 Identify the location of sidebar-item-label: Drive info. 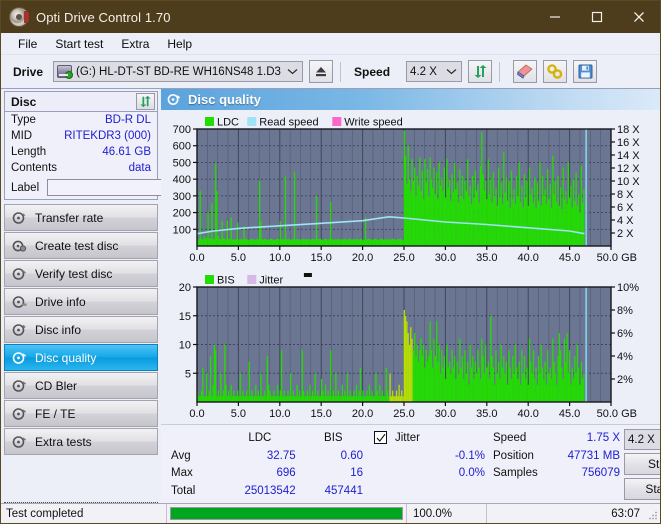
(60, 301).